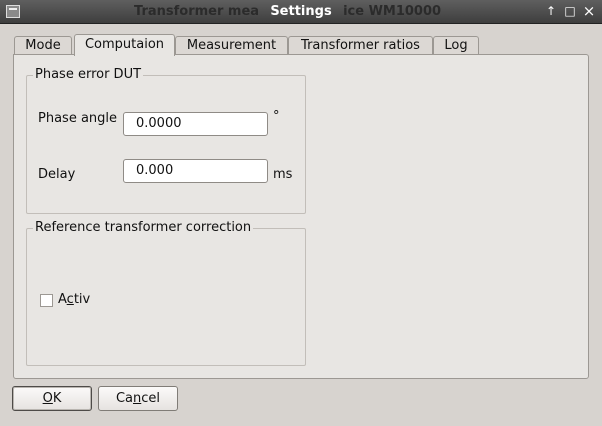 The image size is (602, 426). I want to click on tab-mode: Mode, so click(43, 45).